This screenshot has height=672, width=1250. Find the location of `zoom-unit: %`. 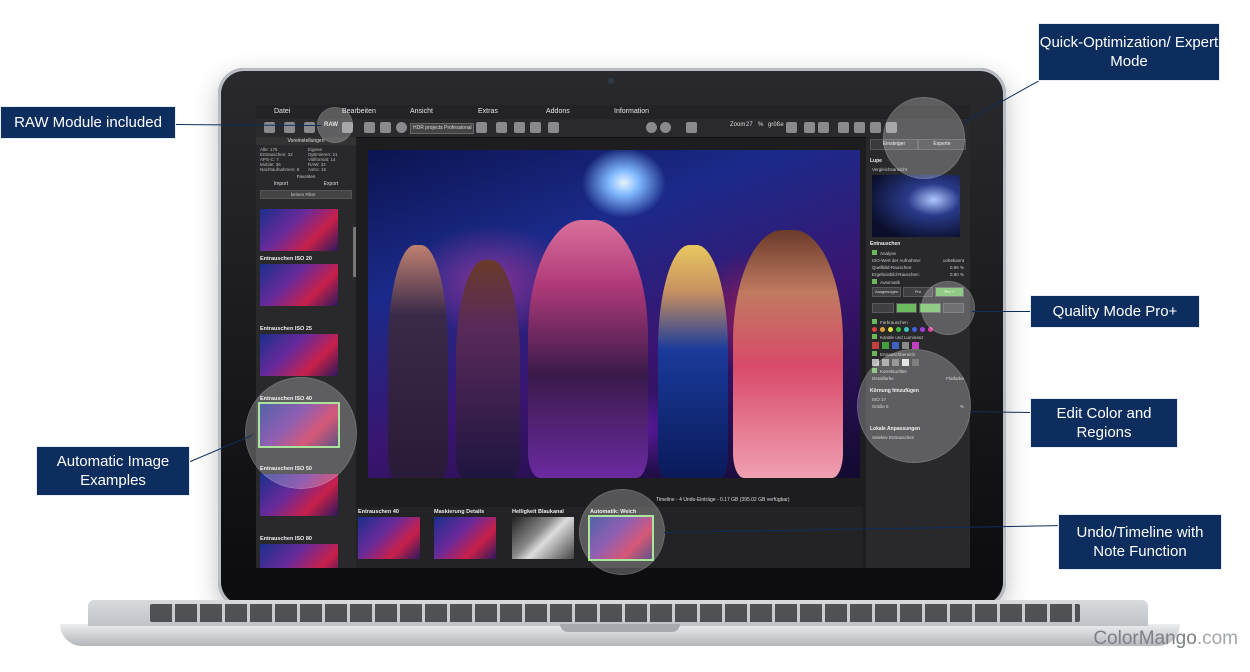

zoom-unit: % is located at coordinates (761, 125).